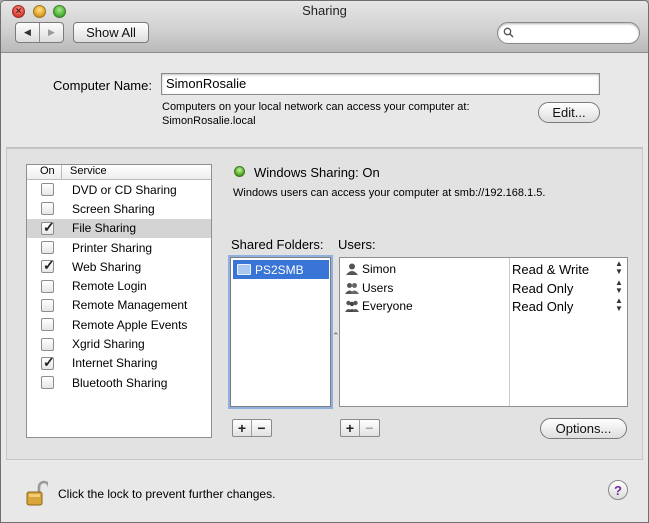  What do you see at coordinates (261, 428) in the screenshot?
I see `remove-shared-folder-button: −` at bounding box center [261, 428].